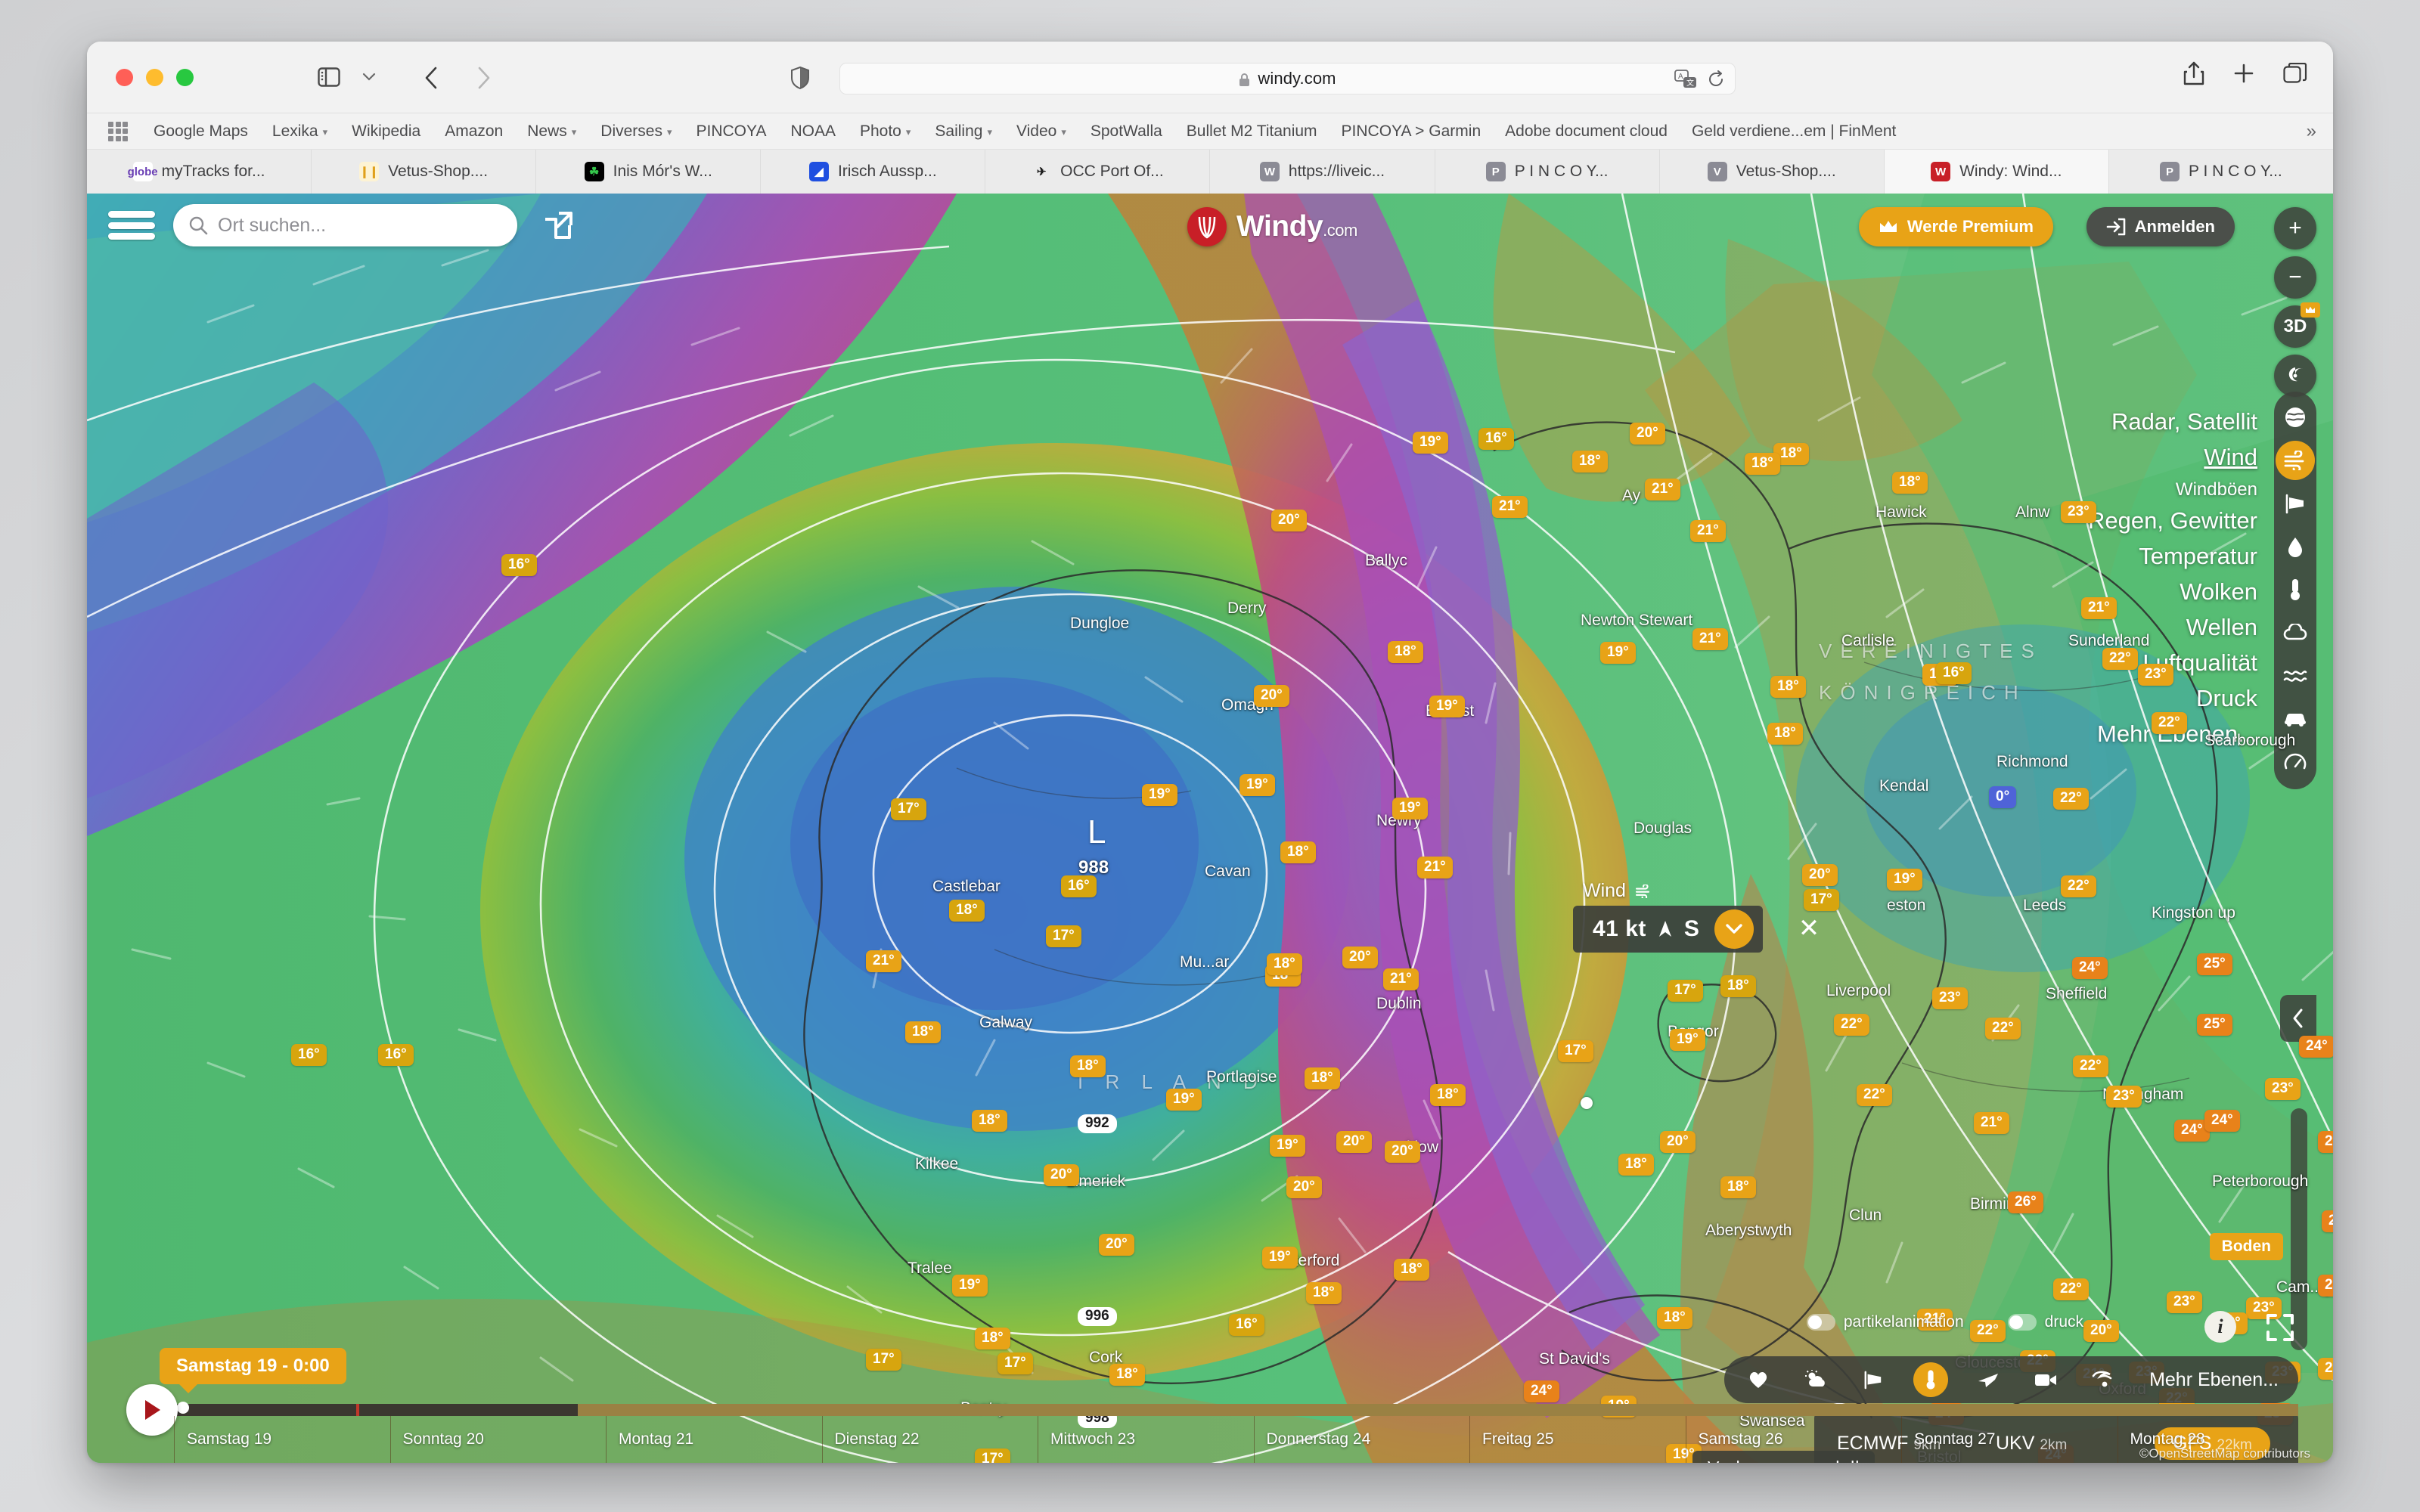 This screenshot has height=1512, width=2420. What do you see at coordinates (1794, 131) in the screenshot?
I see `bookmark-item: Geld verdiene...em | FinMent` at bounding box center [1794, 131].